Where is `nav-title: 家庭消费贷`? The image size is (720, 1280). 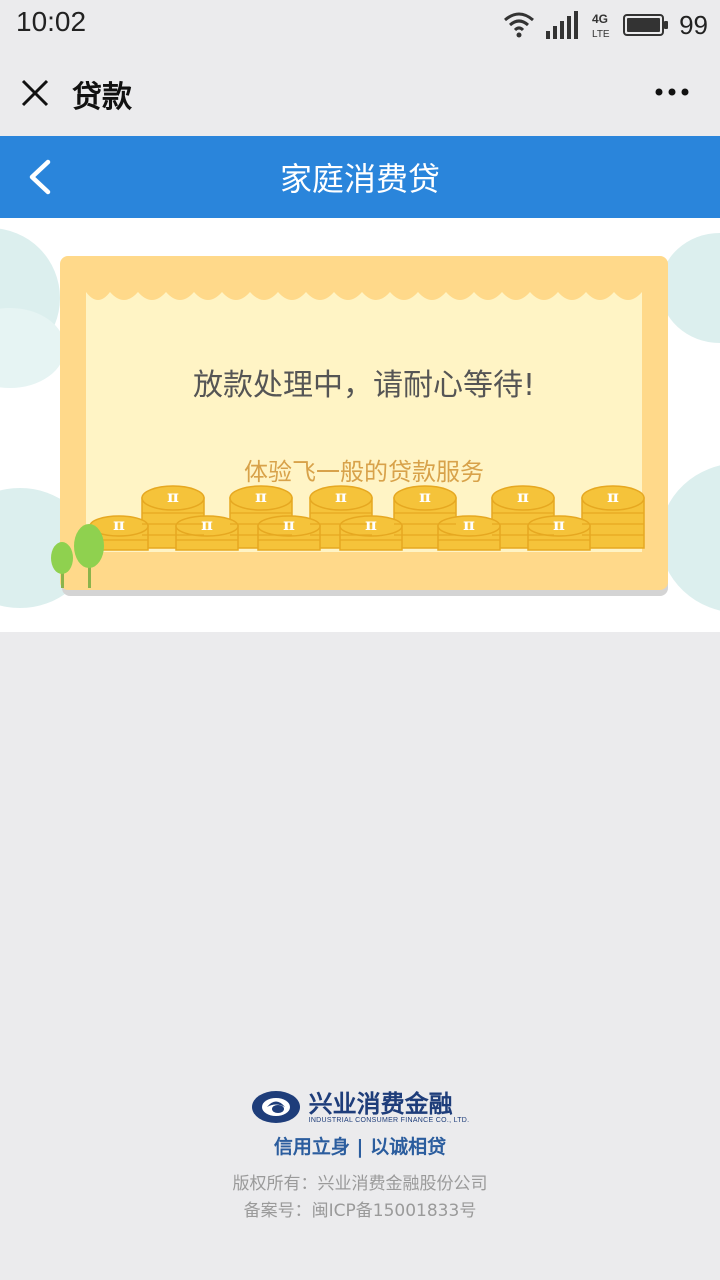
nav-title: 家庭消费贷 is located at coordinates (359, 179).